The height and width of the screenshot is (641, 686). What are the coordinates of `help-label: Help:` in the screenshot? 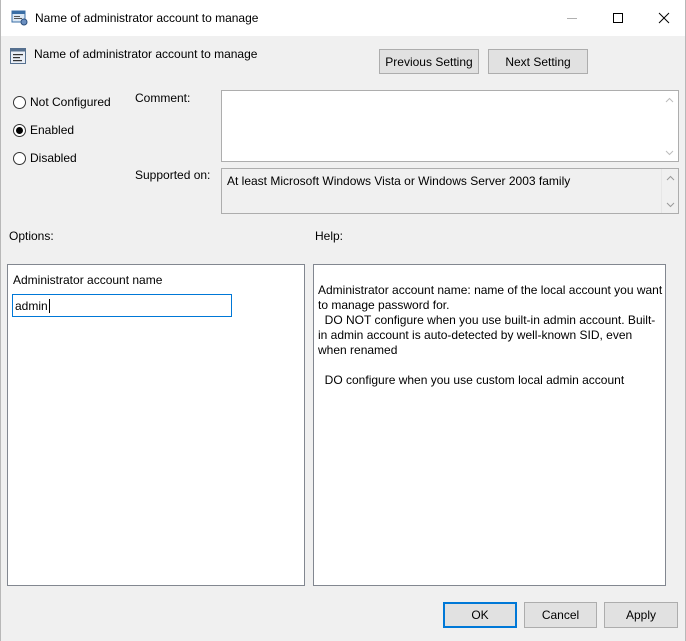 It's located at (329, 236).